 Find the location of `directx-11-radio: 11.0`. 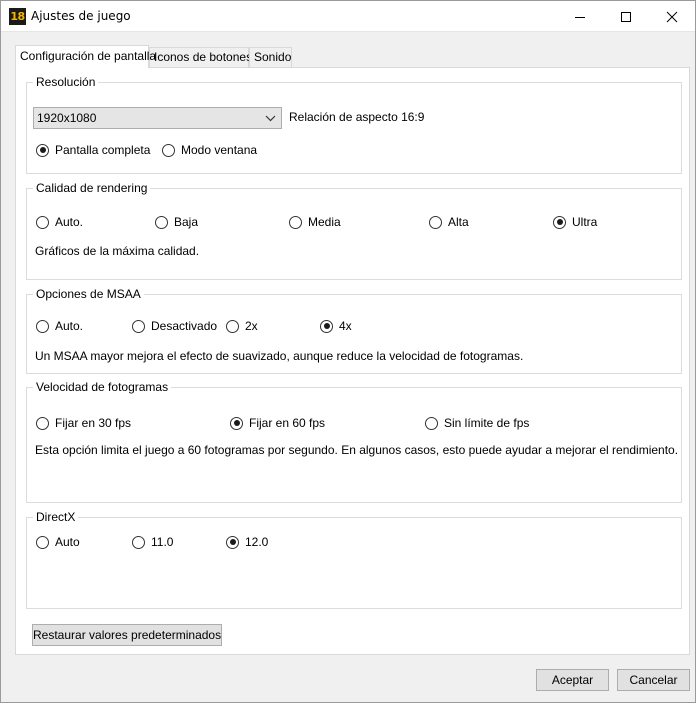

directx-11-radio: 11.0 is located at coordinates (152, 542).